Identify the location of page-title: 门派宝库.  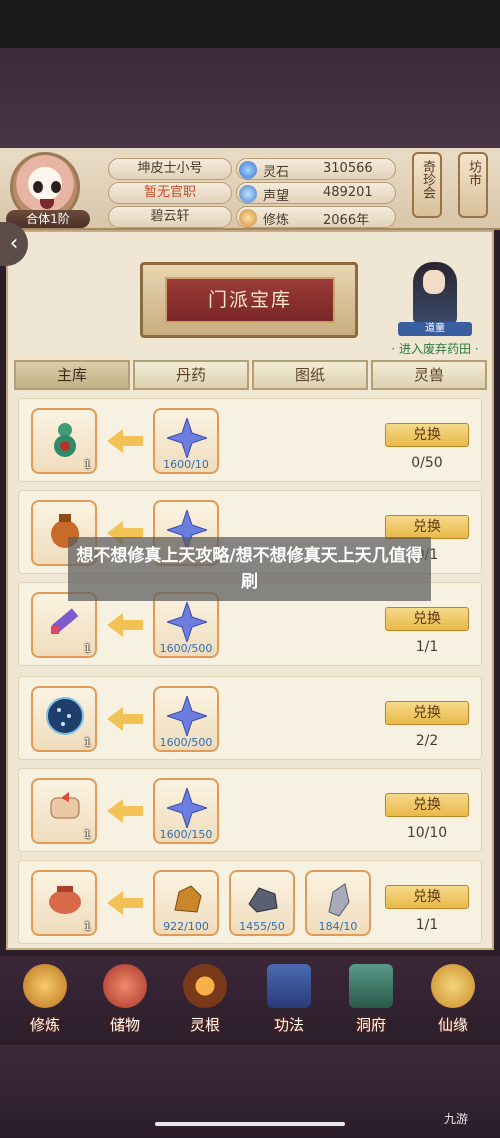
(250, 300).